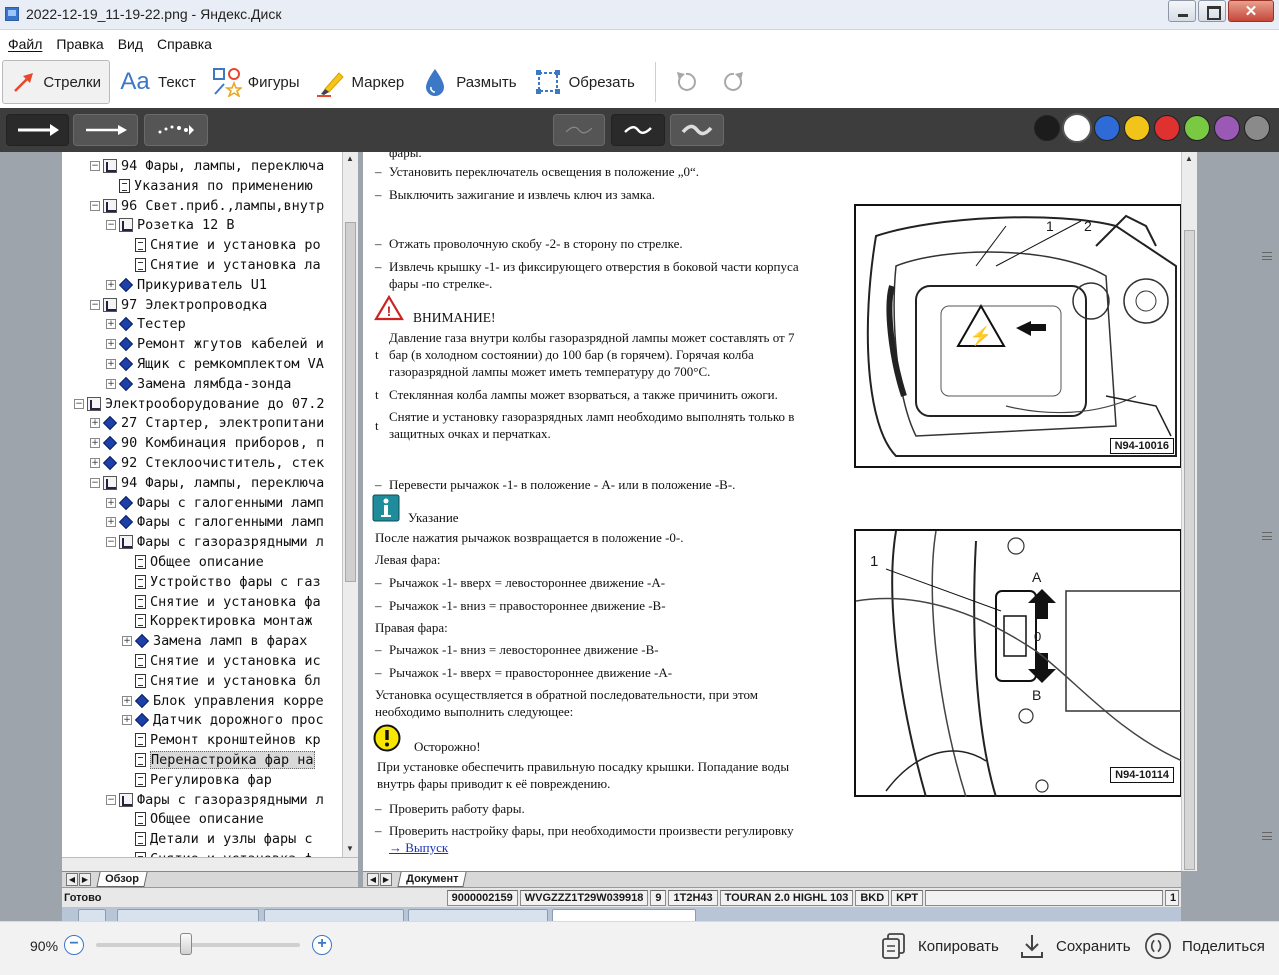  Describe the element at coordinates (217, 853) in the screenshot. I see `tree-item: Снятие и установка ф` at that location.